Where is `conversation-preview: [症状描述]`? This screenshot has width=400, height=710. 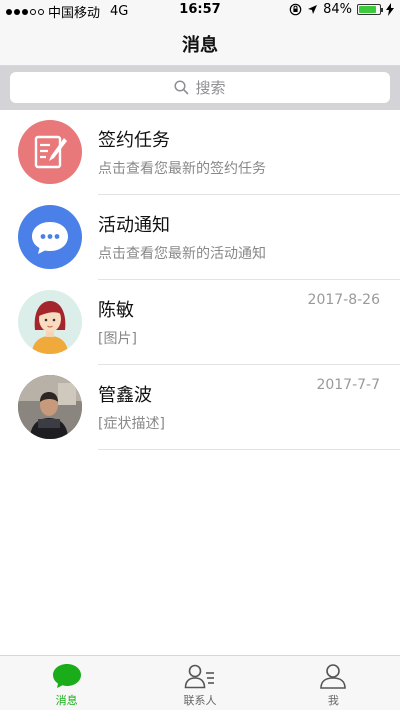 conversation-preview: [症状描述] is located at coordinates (131, 424).